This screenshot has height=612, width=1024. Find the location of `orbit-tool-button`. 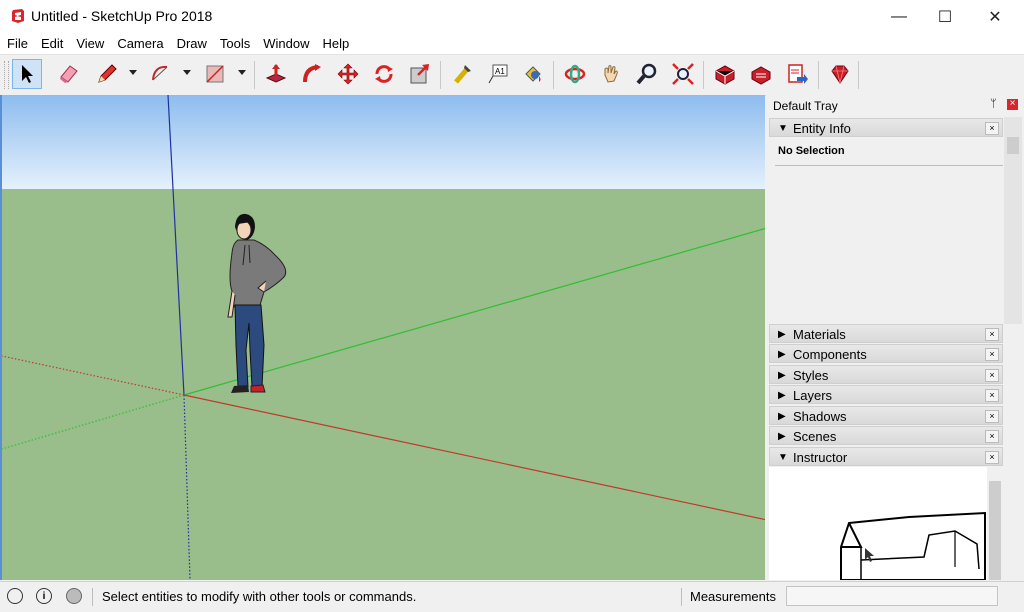

orbit-tool-button is located at coordinates (575, 74).